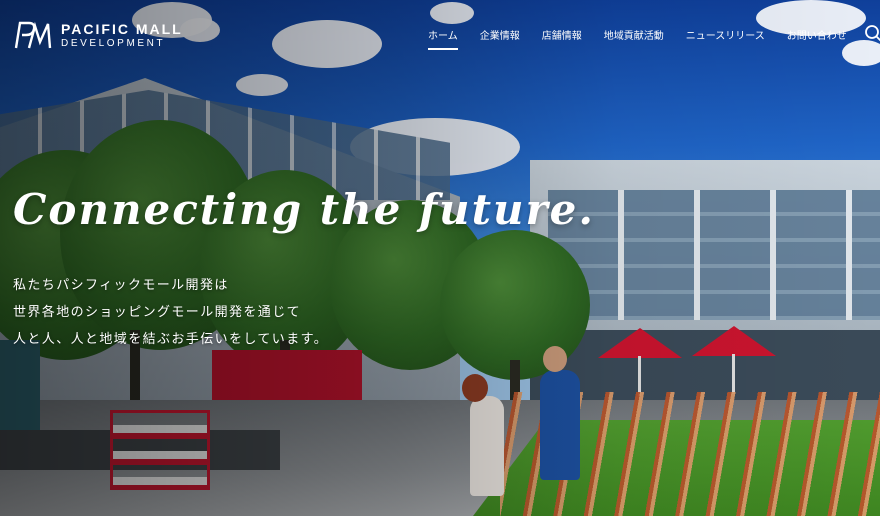 This screenshot has height=516, width=880. I want to click on hero-lead-line: 私たちパシフィックモール開発は, so click(121, 285).